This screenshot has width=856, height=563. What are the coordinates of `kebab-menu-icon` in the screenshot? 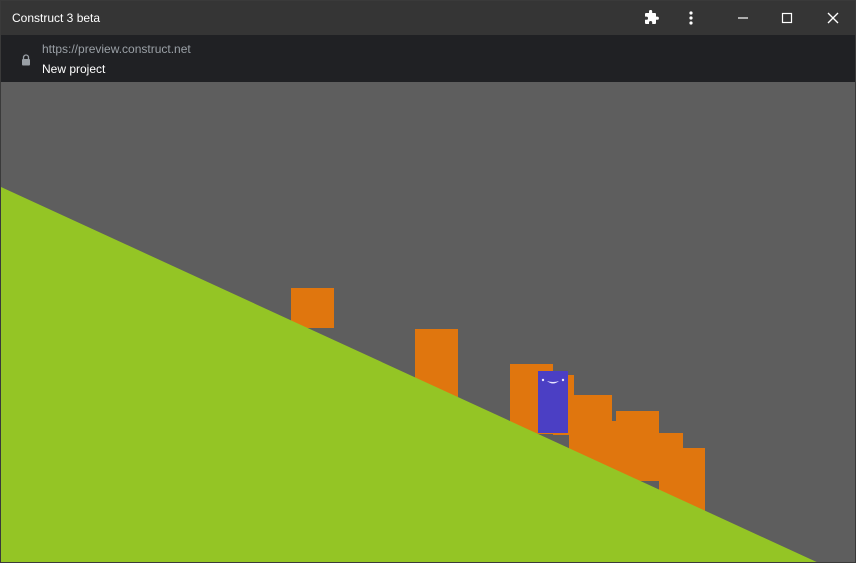 It's located at (691, 18).